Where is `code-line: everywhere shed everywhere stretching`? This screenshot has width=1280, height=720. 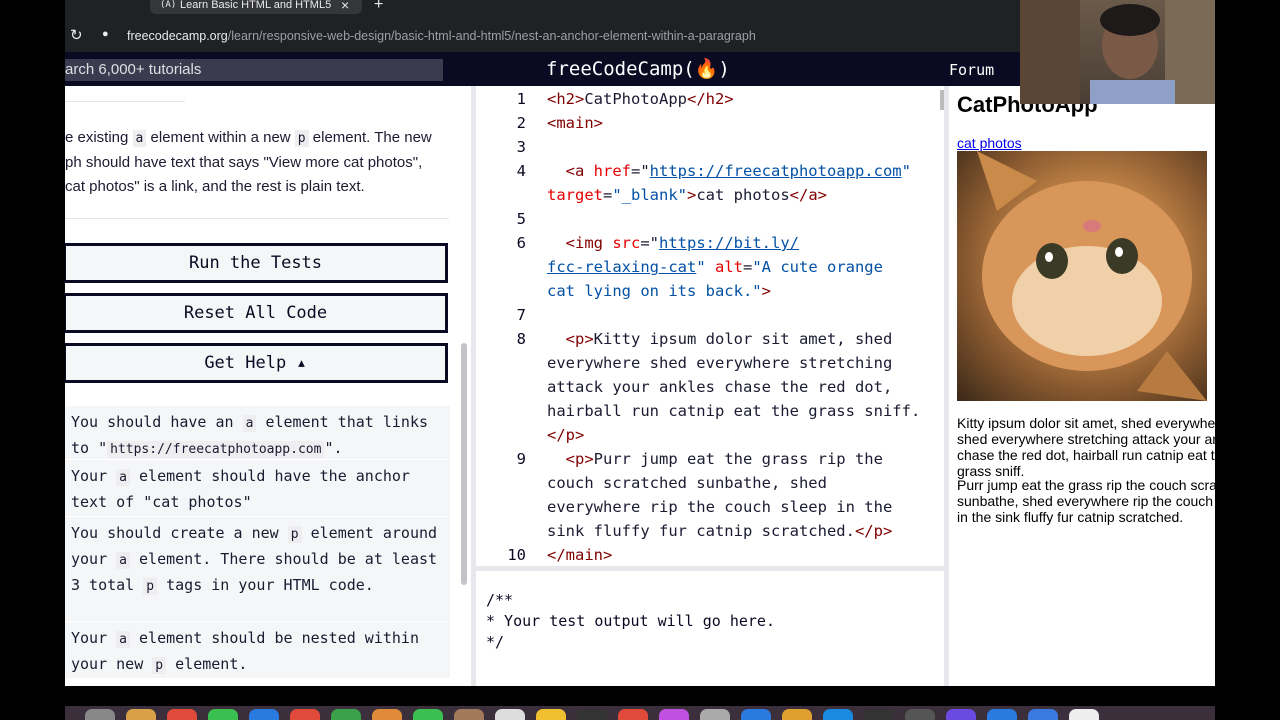
code-line: everywhere shed everywhere stretching is located at coordinates (720, 363).